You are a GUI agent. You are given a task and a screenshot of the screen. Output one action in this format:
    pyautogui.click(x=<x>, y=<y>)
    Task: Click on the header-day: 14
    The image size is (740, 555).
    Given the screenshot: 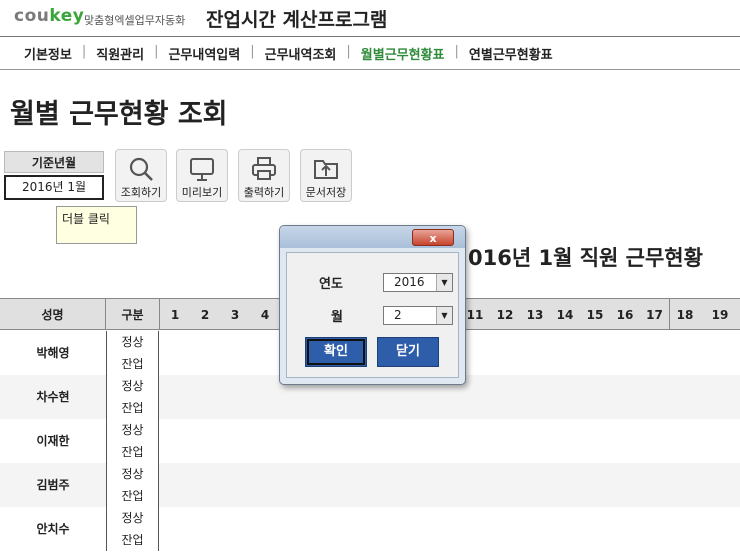 What is the action you would take?
    pyautogui.click(x=565, y=314)
    